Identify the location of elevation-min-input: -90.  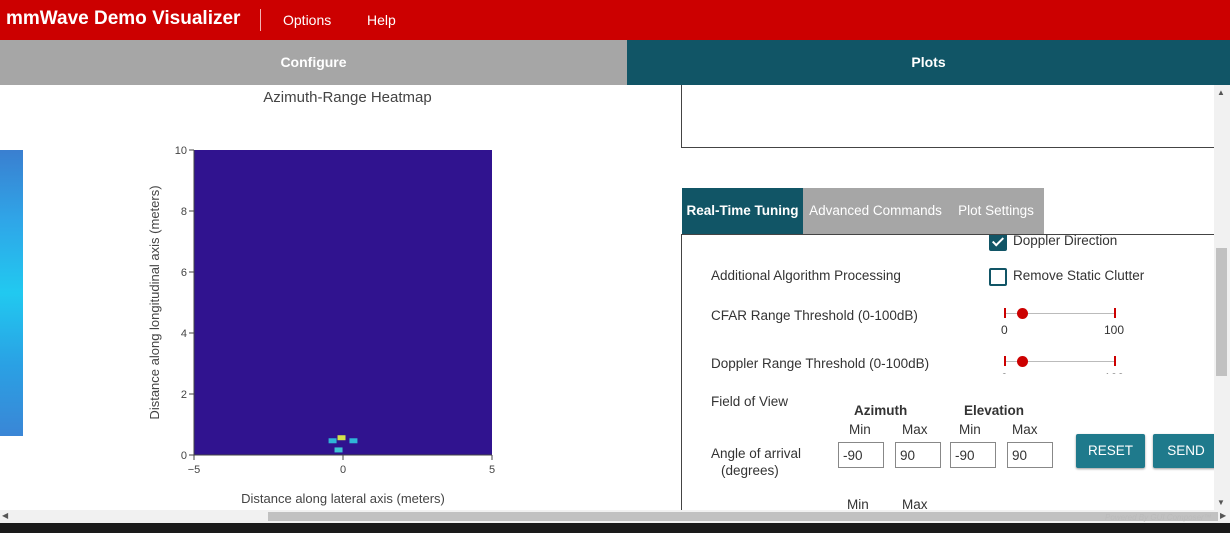
(973, 455).